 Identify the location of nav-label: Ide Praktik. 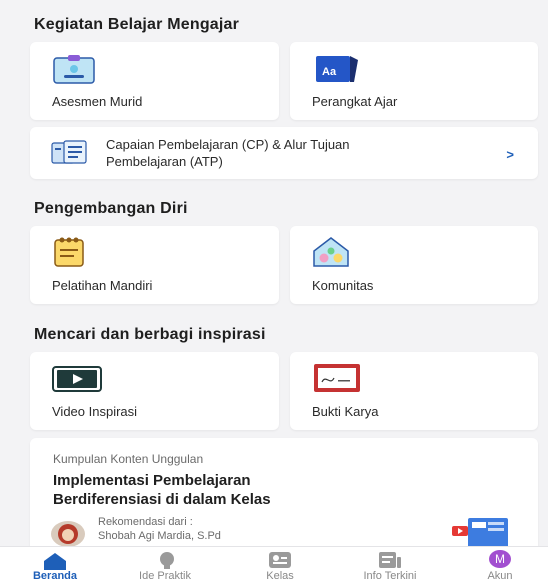
(165, 576).